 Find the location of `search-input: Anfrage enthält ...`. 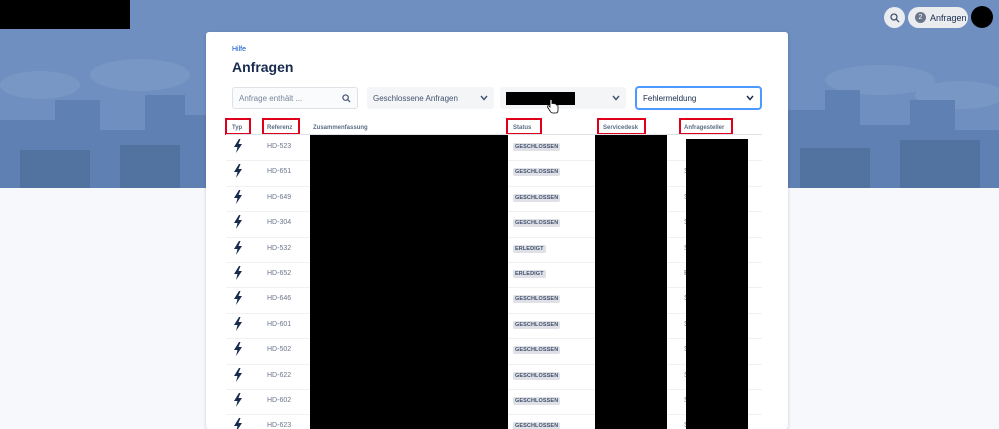

search-input: Anfrage enthält ... is located at coordinates (295, 98).